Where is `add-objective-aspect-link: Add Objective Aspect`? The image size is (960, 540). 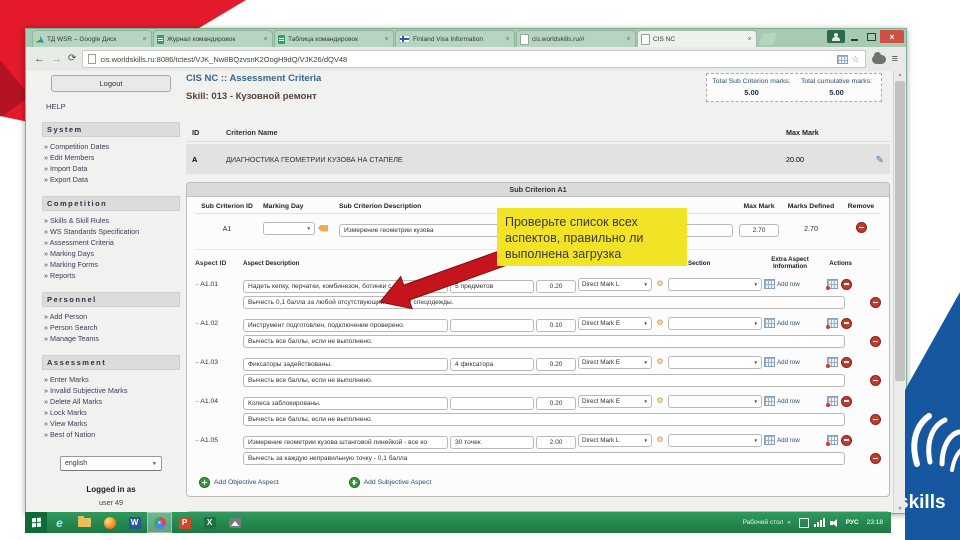 add-objective-aspect-link: Add Objective Aspect is located at coordinates (239, 482).